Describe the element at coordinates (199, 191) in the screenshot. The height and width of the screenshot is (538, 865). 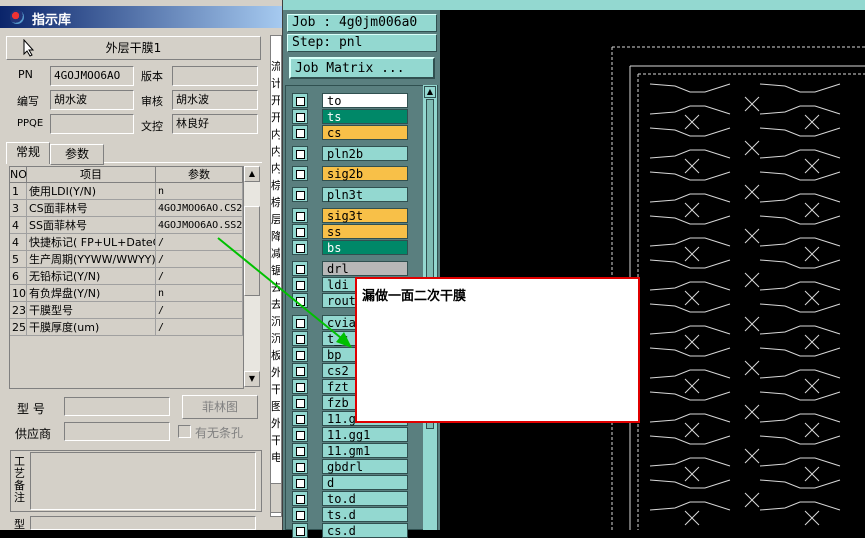
I see `cell-param: n` at that location.